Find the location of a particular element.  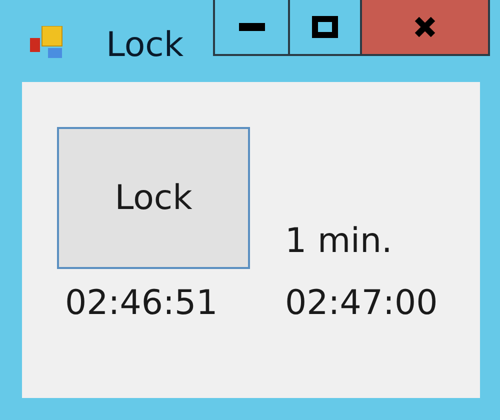

interval-label: 1 min. is located at coordinates (338, 241).